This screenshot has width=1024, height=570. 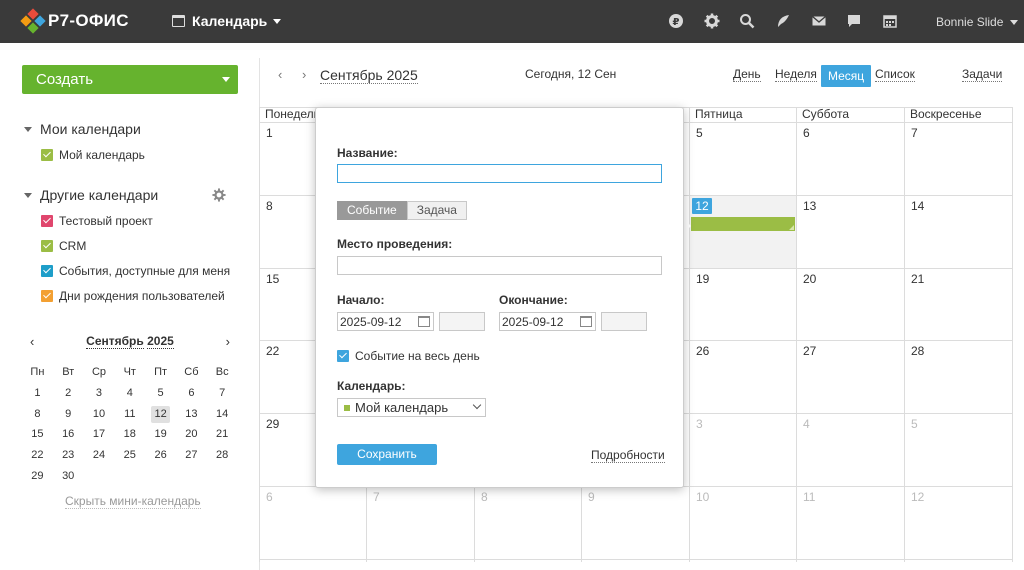 What do you see at coordinates (982, 74) in the screenshot?
I see `tasks-button: Задачи` at bounding box center [982, 74].